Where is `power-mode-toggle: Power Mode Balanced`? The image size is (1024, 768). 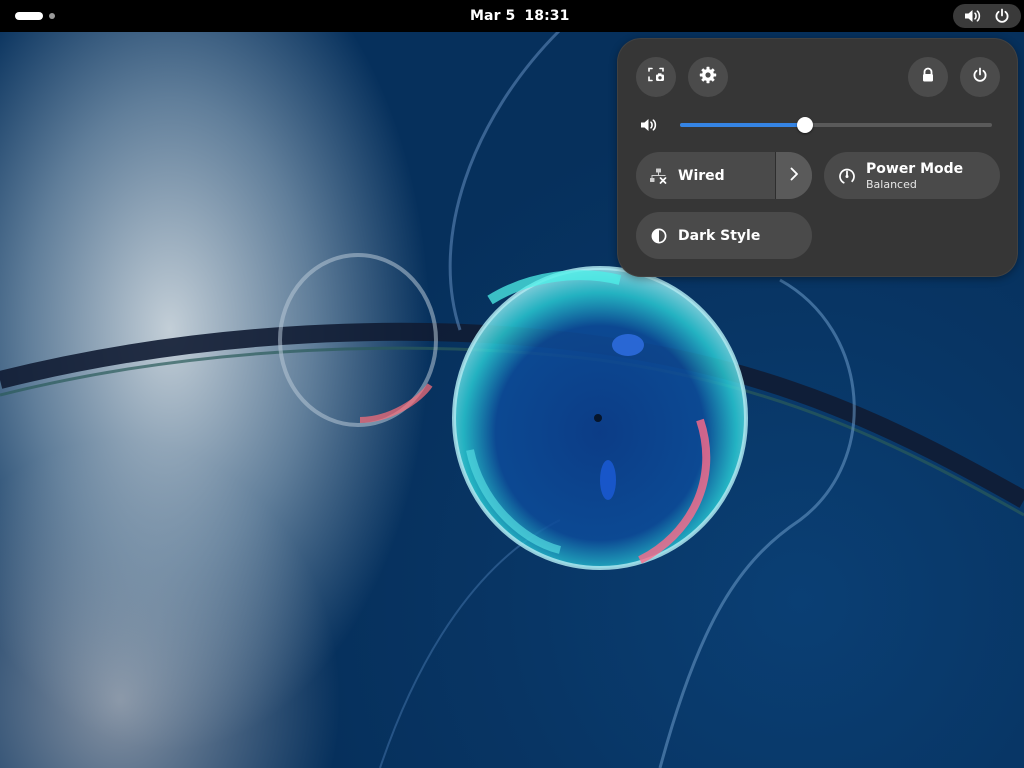
power-mode-toggle: Power Mode Balanced is located at coordinates (912, 175).